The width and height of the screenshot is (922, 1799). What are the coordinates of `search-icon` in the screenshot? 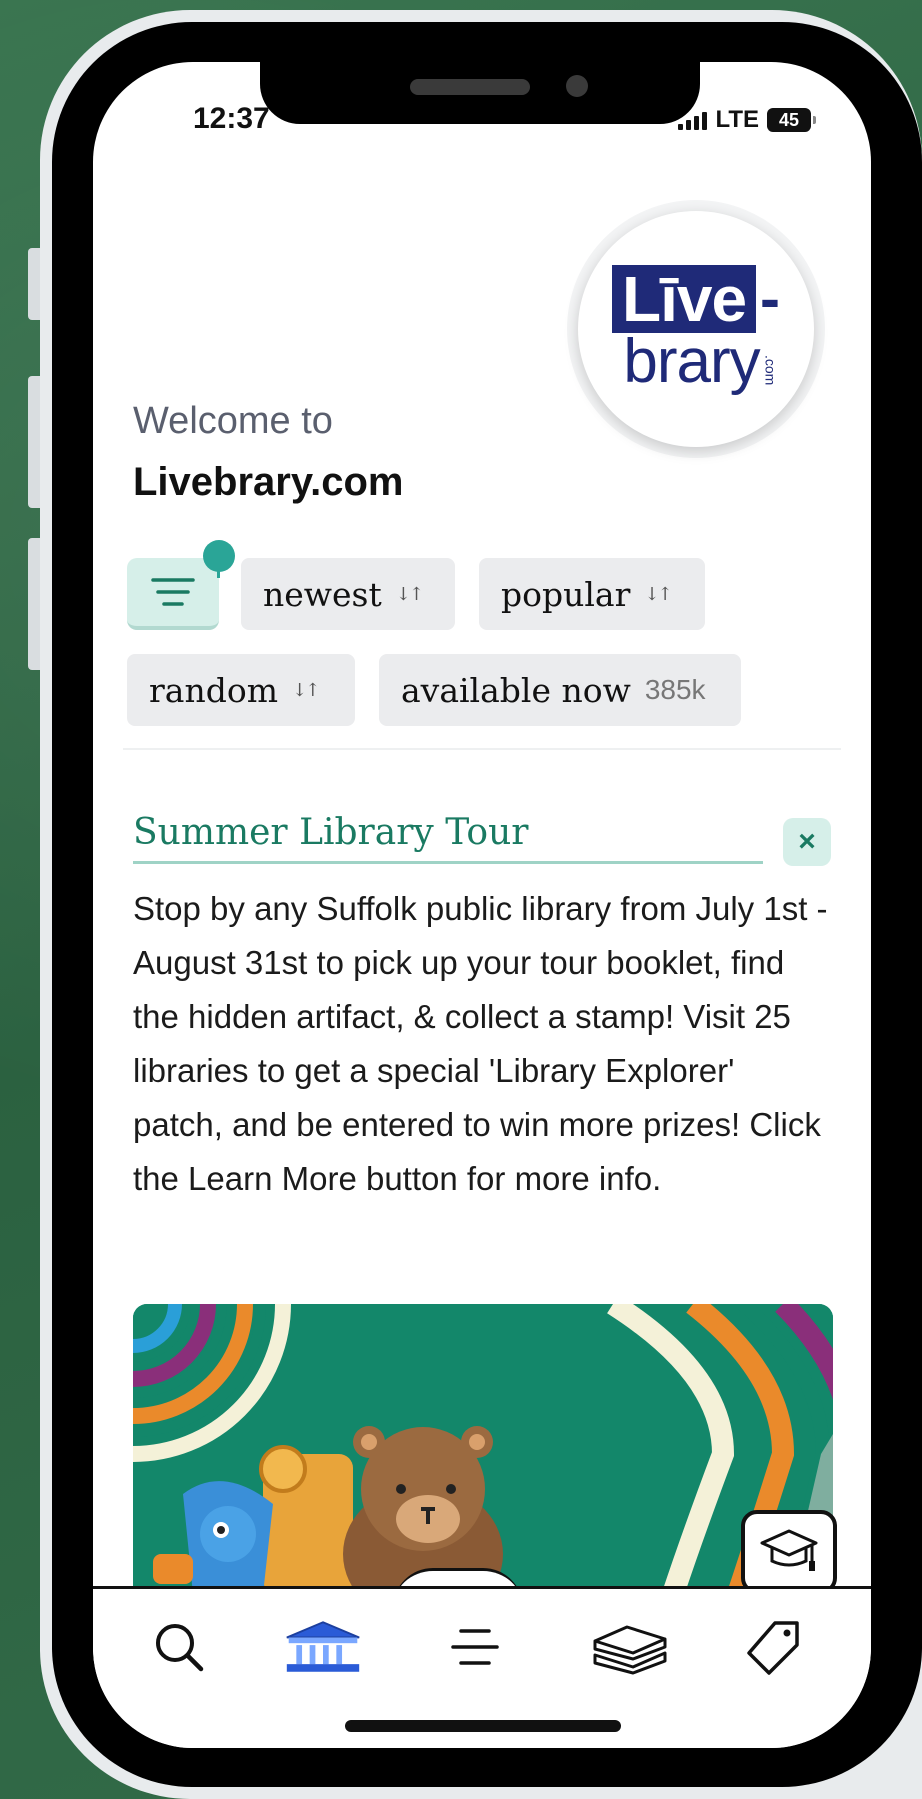 It's located at (180, 1648).